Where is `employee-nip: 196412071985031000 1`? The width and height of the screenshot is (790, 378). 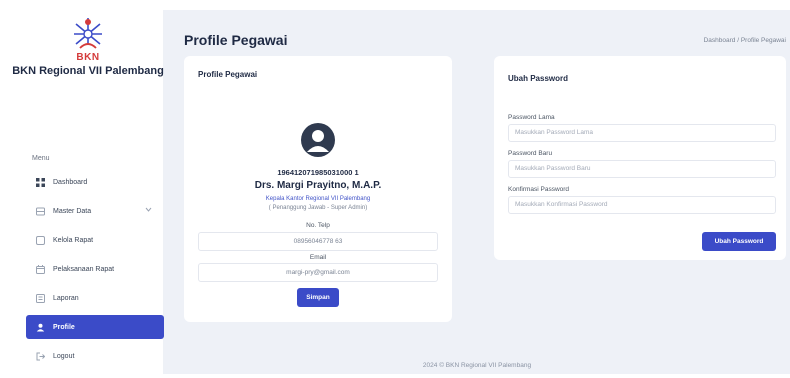 employee-nip: 196412071985031000 1 is located at coordinates (318, 172).